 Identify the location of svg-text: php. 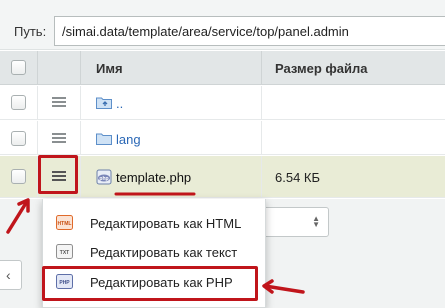
(103, 179).